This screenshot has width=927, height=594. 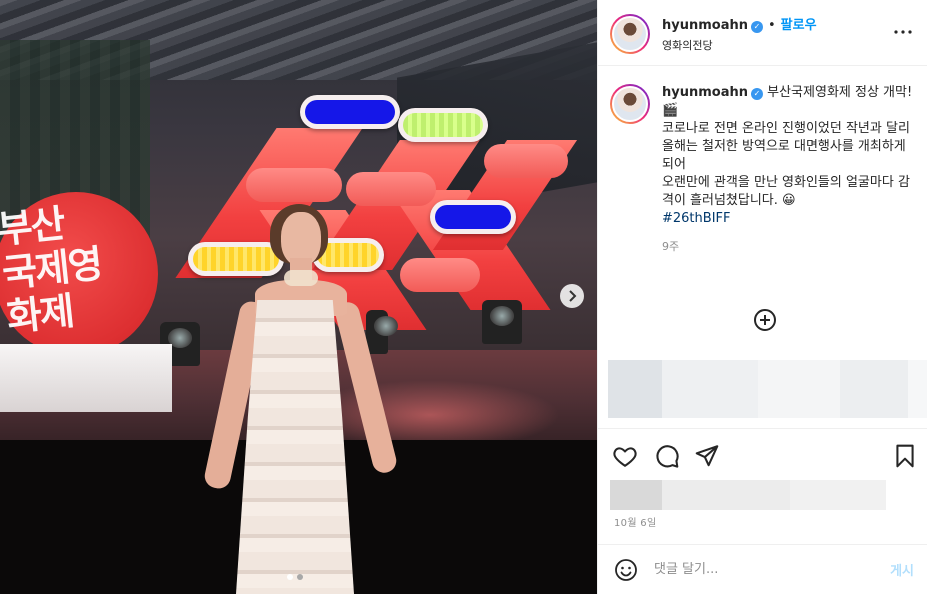 What do you see at coordinates (295, 577) in the screenshot?
I see `carousel-dots` at bounding box center [295, 577].